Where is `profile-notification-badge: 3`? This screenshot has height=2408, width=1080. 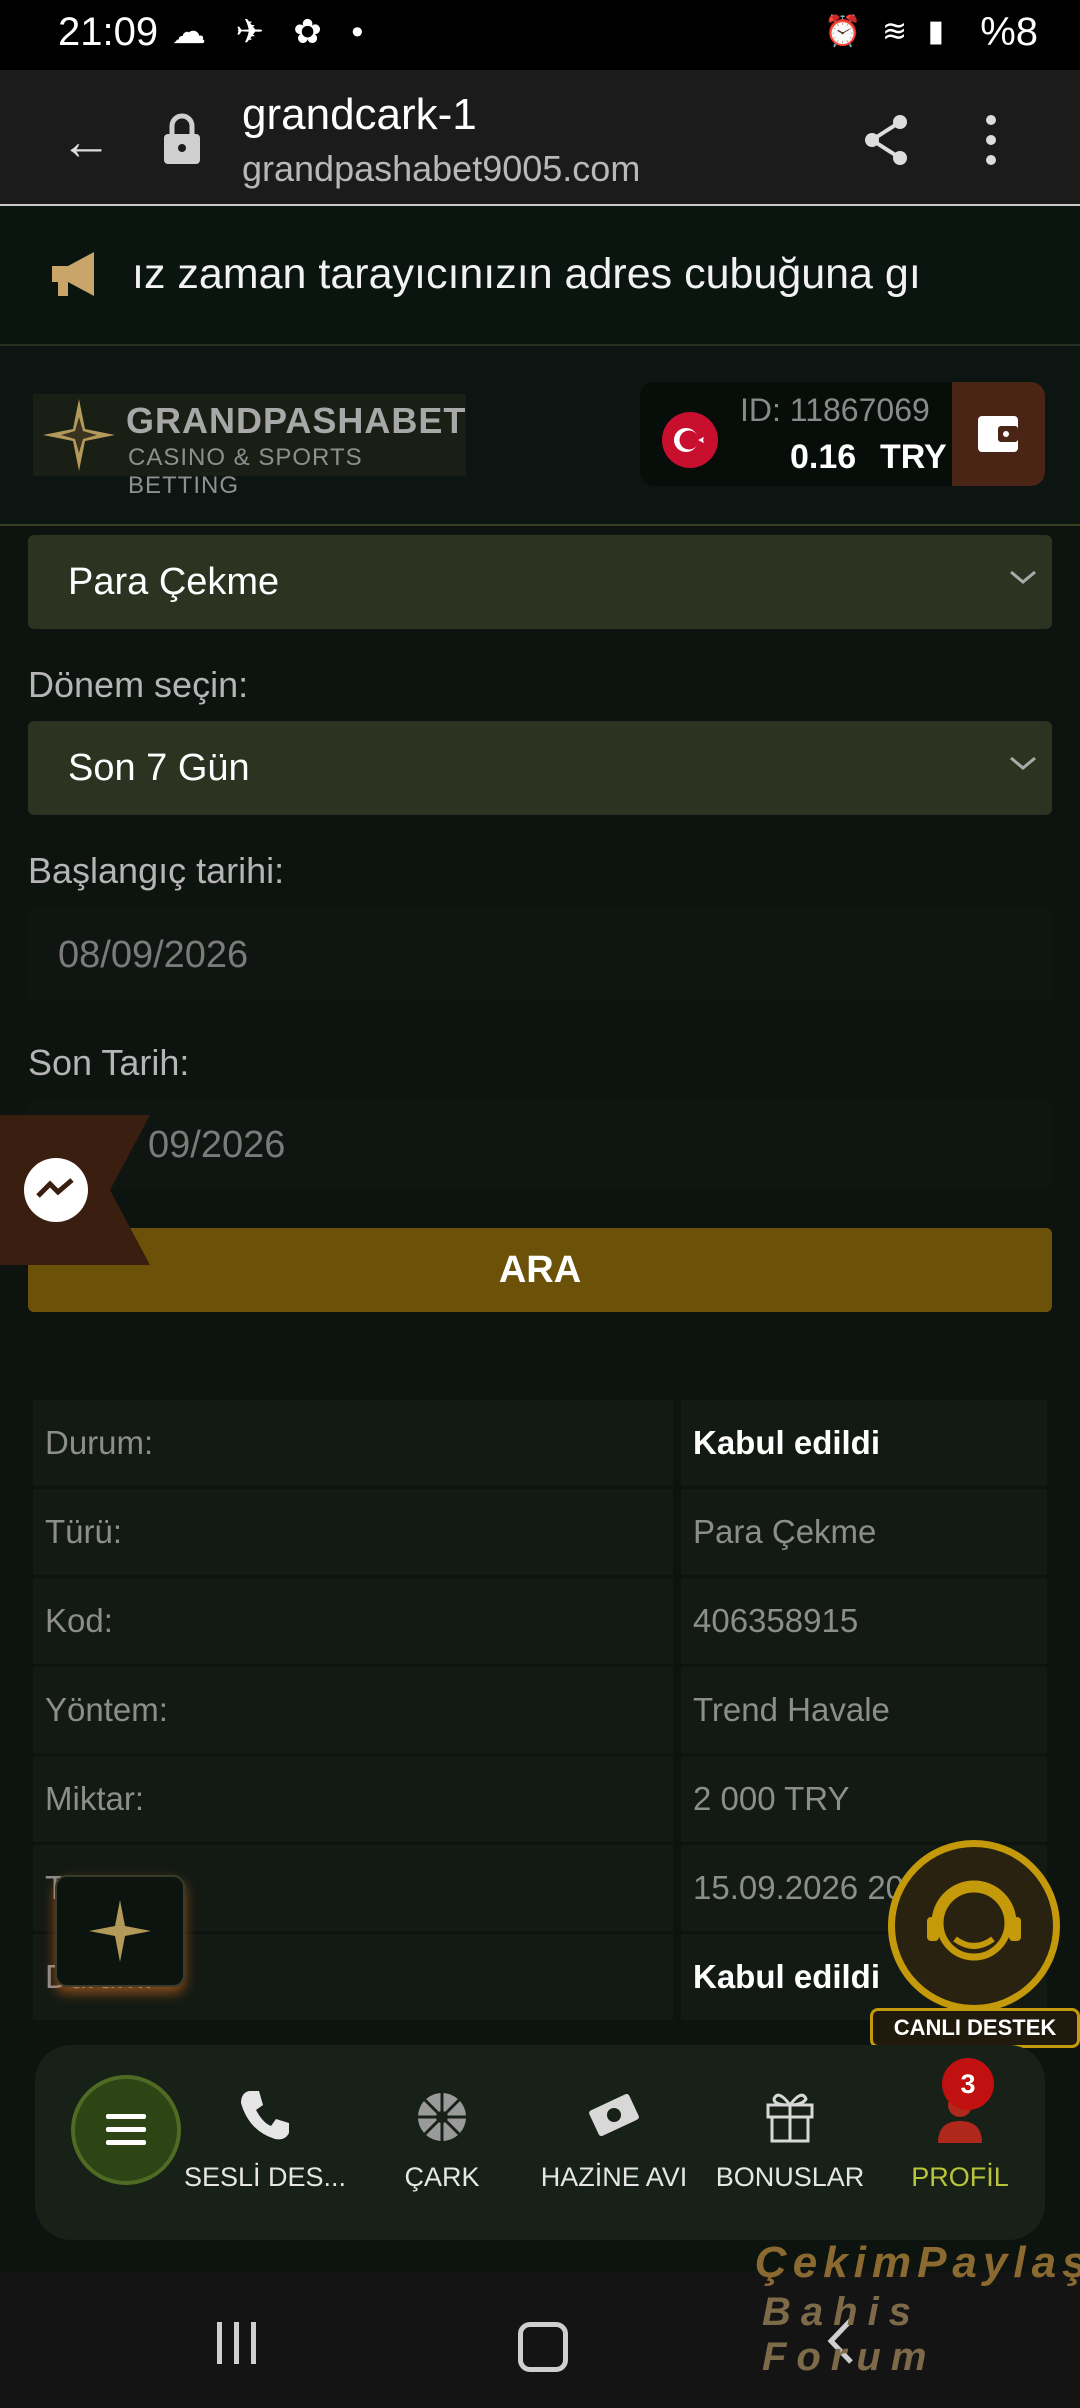
profile-notification-badge: 3 is located at coordinates (968, 2084).